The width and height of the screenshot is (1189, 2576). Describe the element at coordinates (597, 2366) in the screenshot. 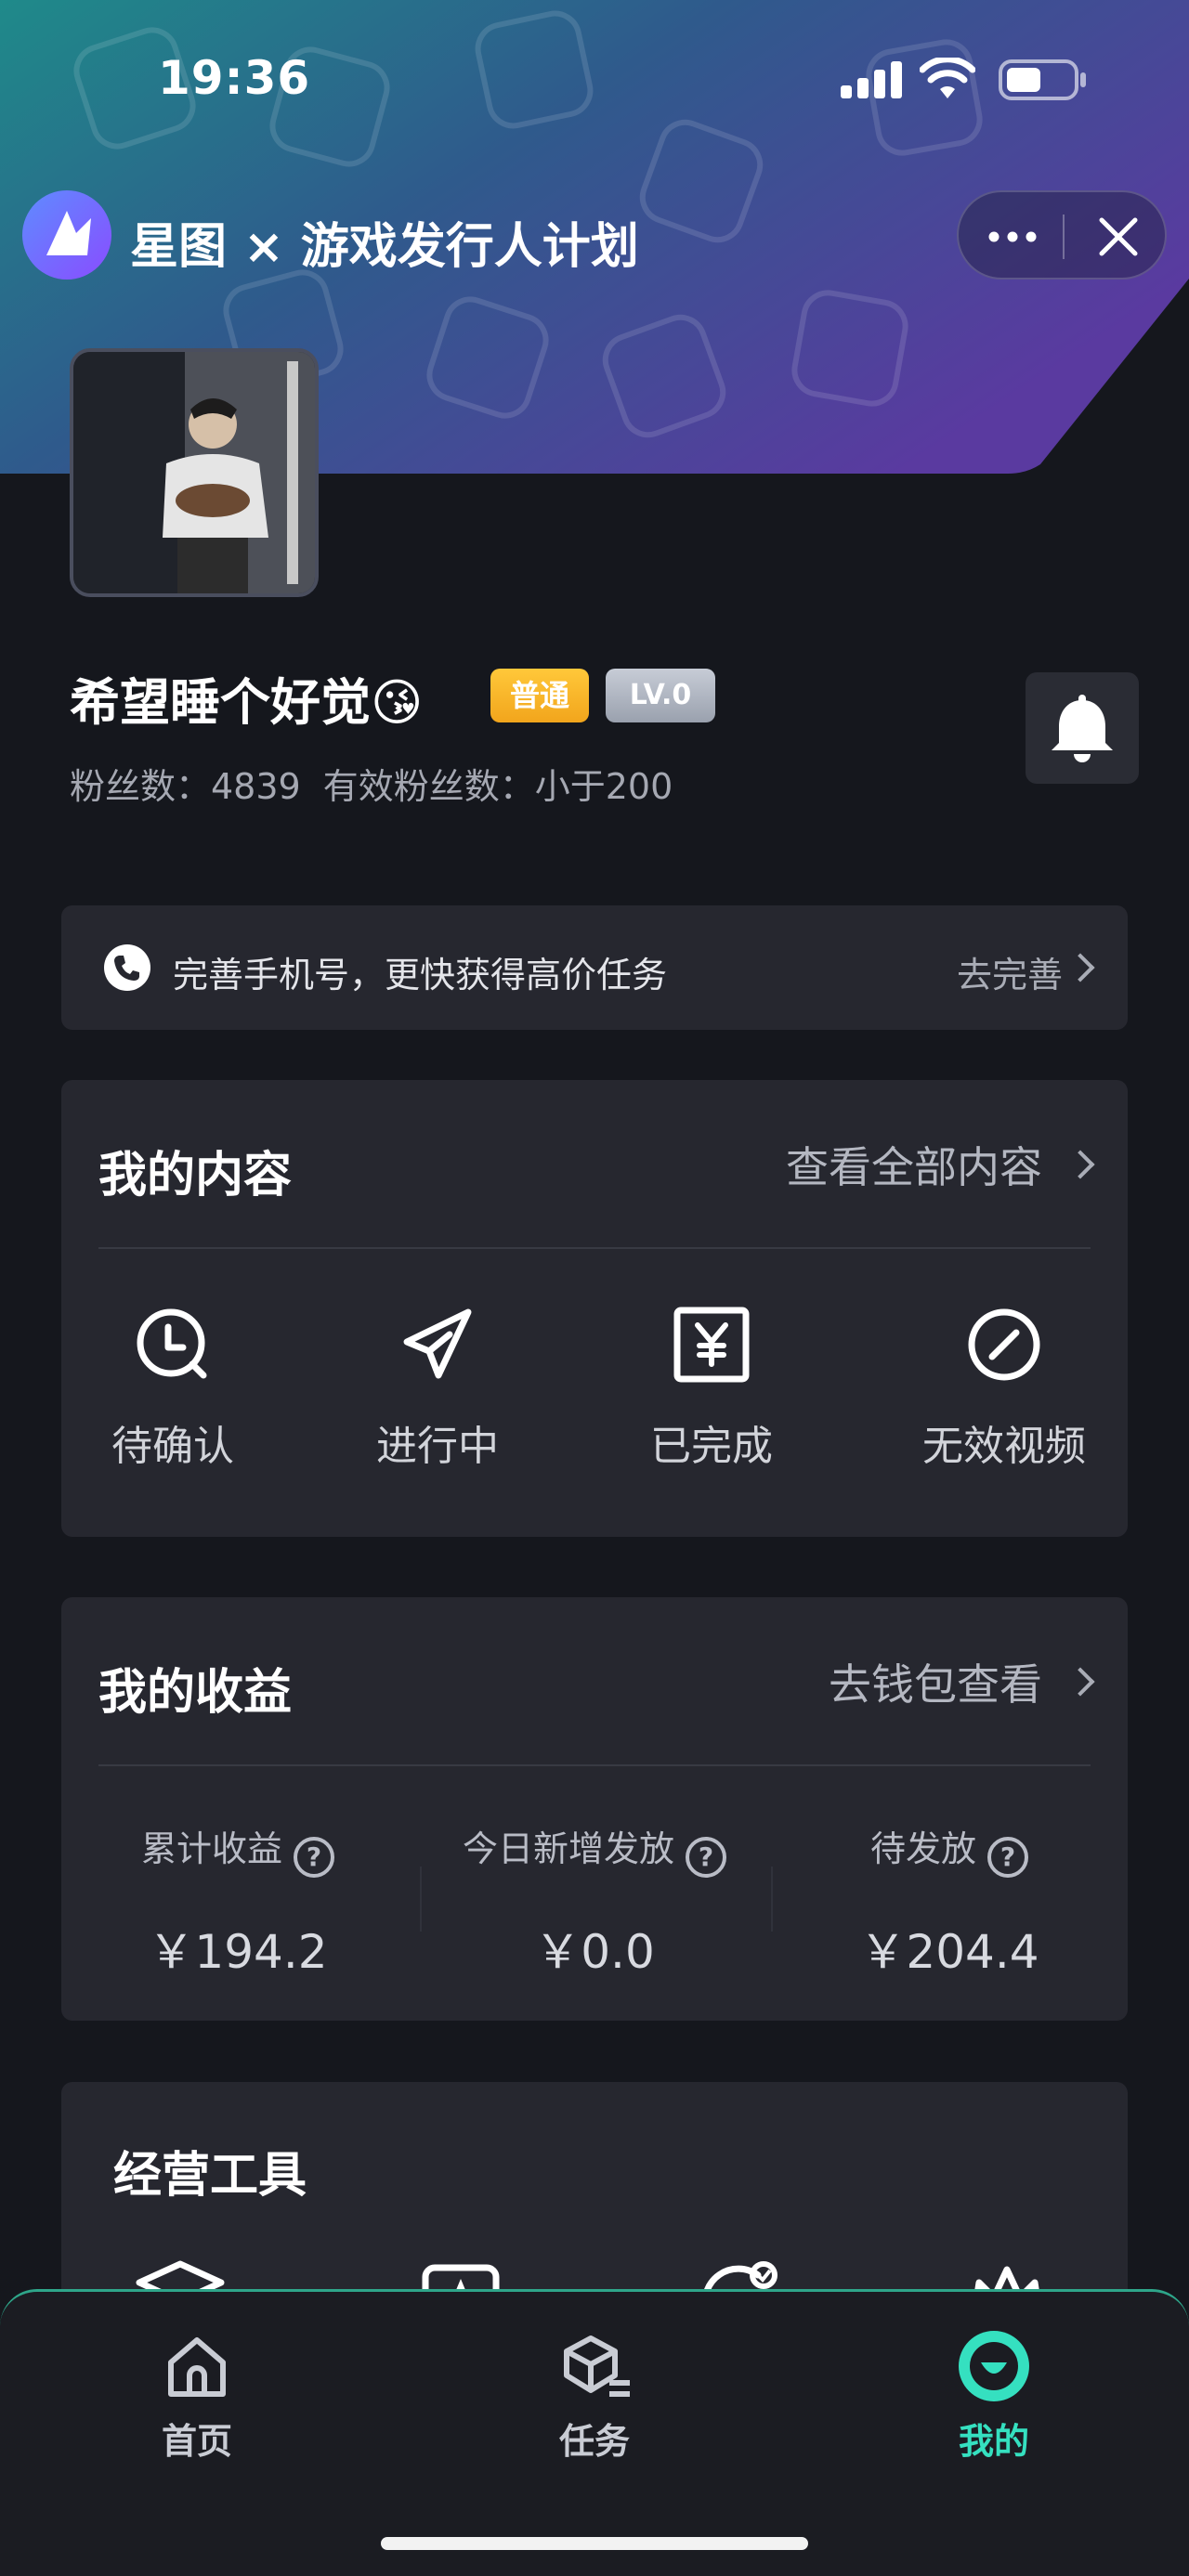

I see `task-box-icon` at that location.